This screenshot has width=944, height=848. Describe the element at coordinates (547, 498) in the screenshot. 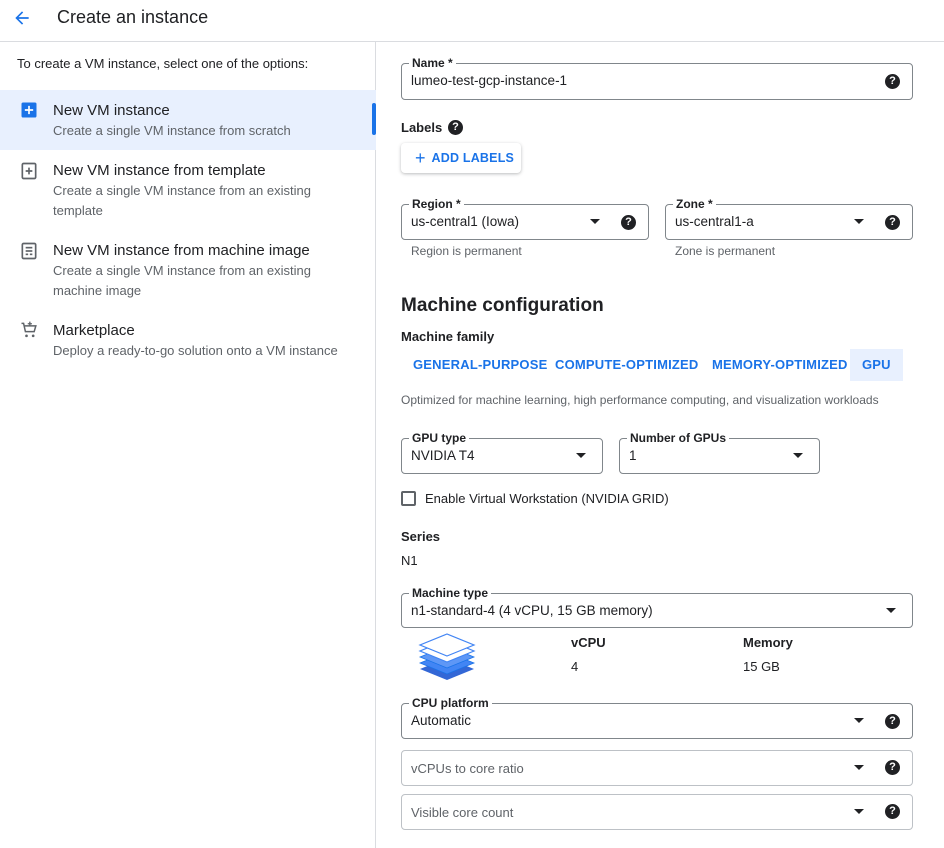

I see `virtual-workstation-label: Enable Virtual Workstation (NVIDIA GRID)` at that location.